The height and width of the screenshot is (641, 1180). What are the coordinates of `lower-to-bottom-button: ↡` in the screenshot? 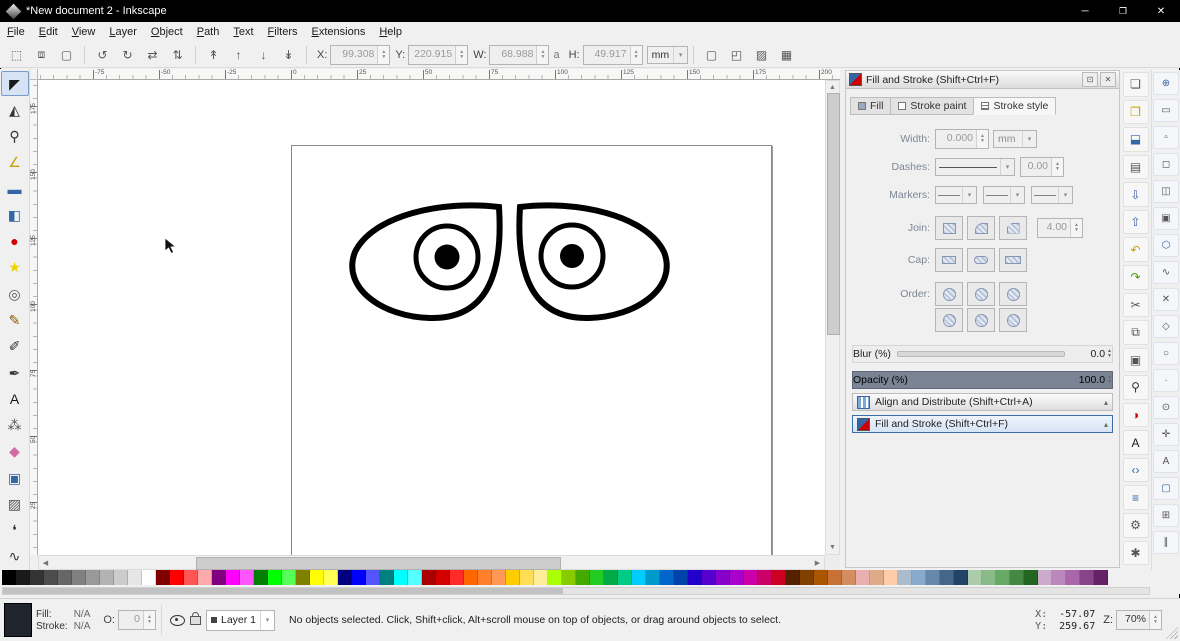 It's located at (288, 55).